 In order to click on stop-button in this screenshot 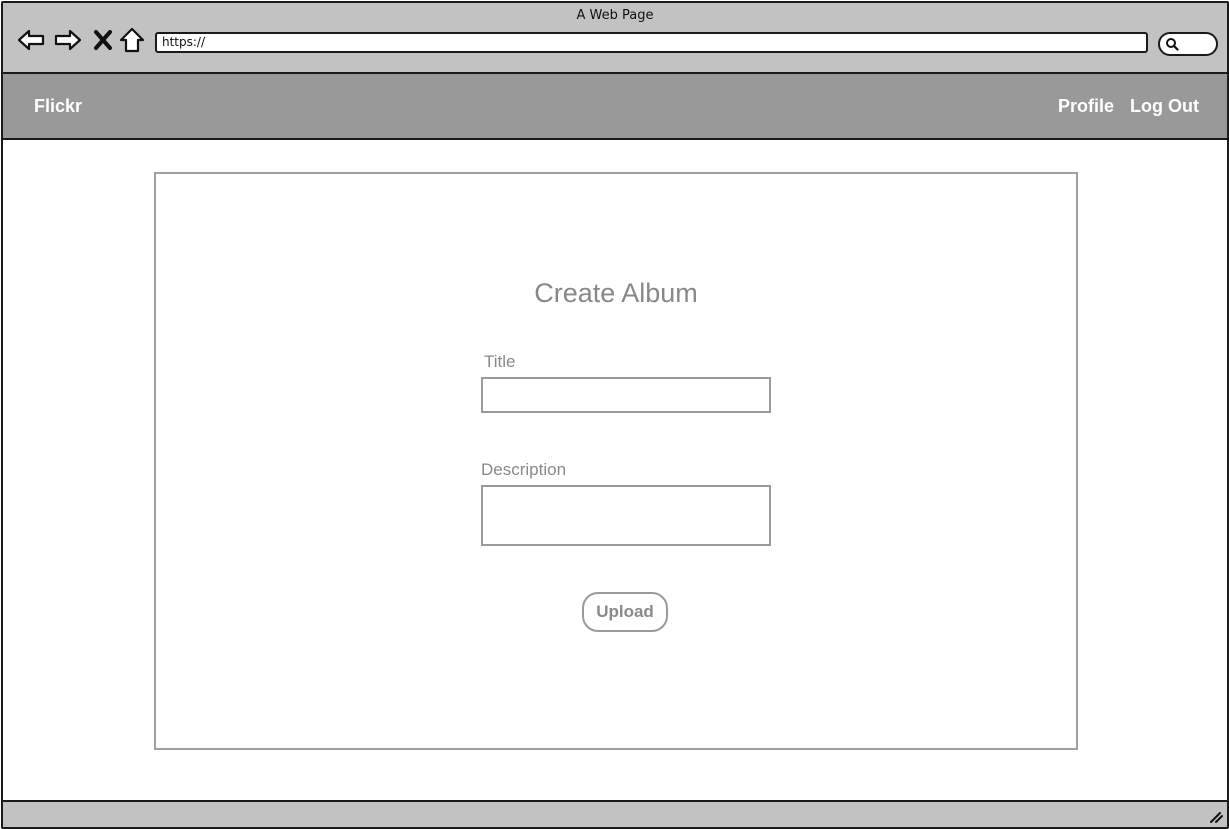, I will do `click(103, 40)`.